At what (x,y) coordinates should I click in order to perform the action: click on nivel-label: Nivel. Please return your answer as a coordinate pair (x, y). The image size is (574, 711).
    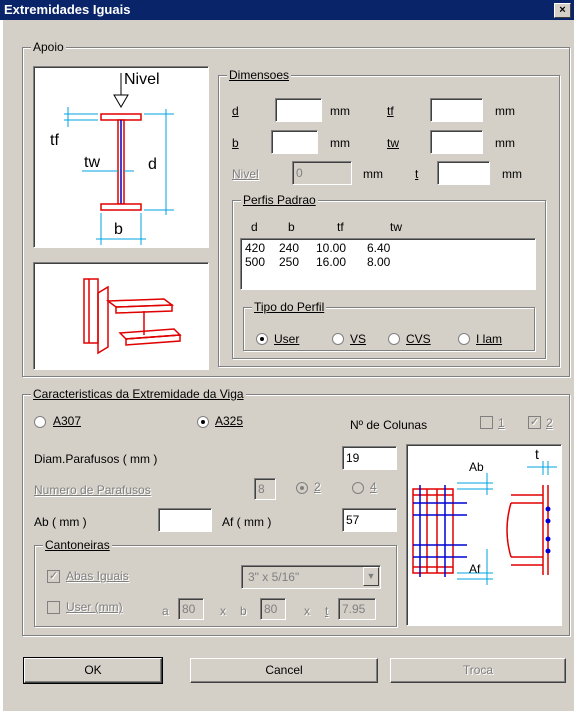
    Looking at the image, I should click on (245, 174).